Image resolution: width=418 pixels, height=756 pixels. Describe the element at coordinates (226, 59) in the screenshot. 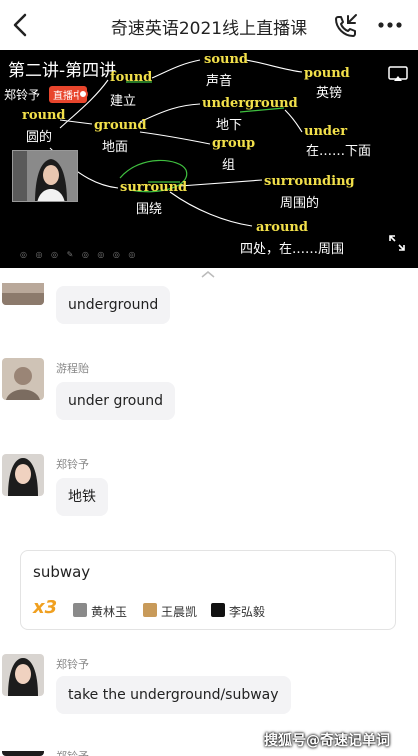

I see `word-sound: sound` at that location.